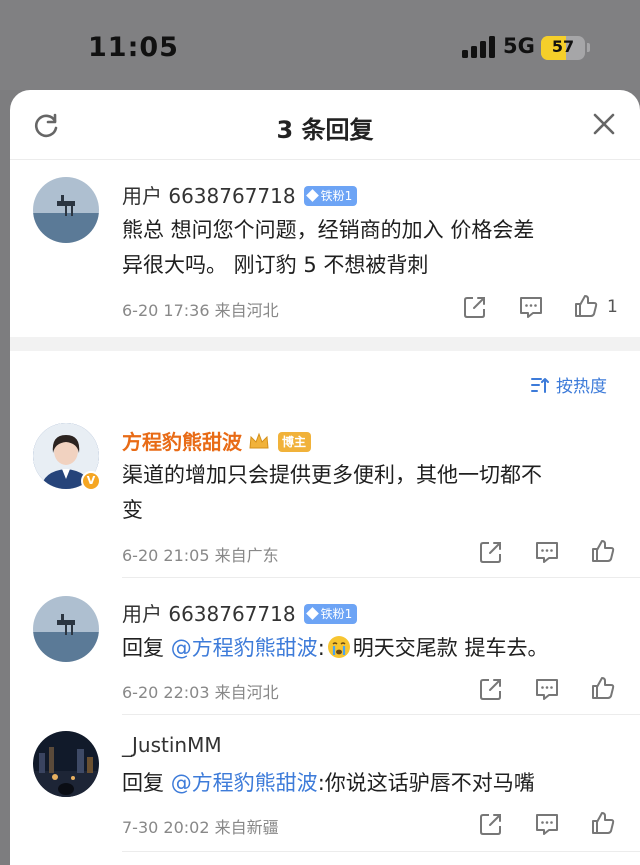  I want to click on sheet-title: 3 条回复, so click(325, 130).